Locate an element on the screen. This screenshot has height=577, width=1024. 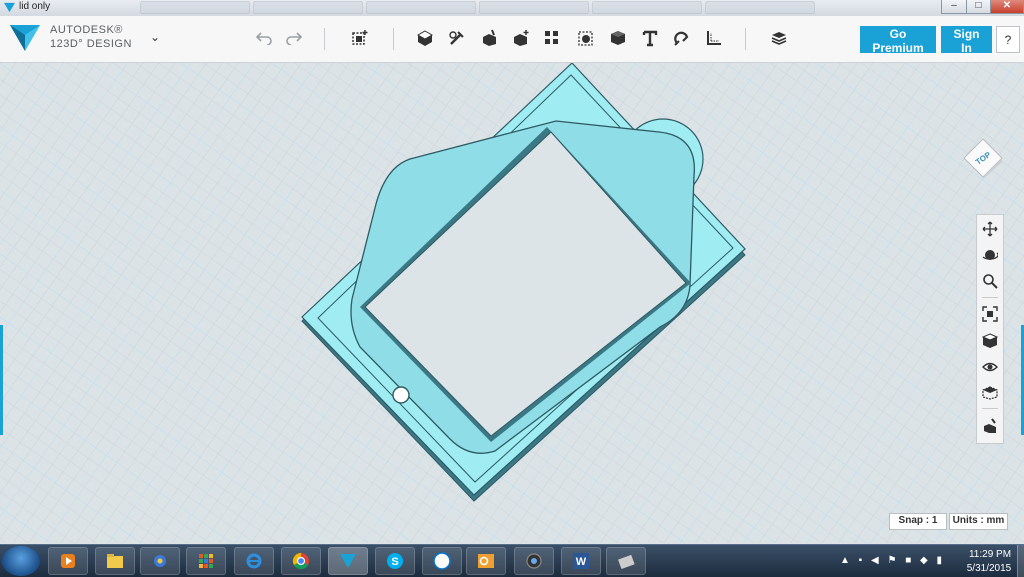
sketch-icon is located at coordinates (425, 38).